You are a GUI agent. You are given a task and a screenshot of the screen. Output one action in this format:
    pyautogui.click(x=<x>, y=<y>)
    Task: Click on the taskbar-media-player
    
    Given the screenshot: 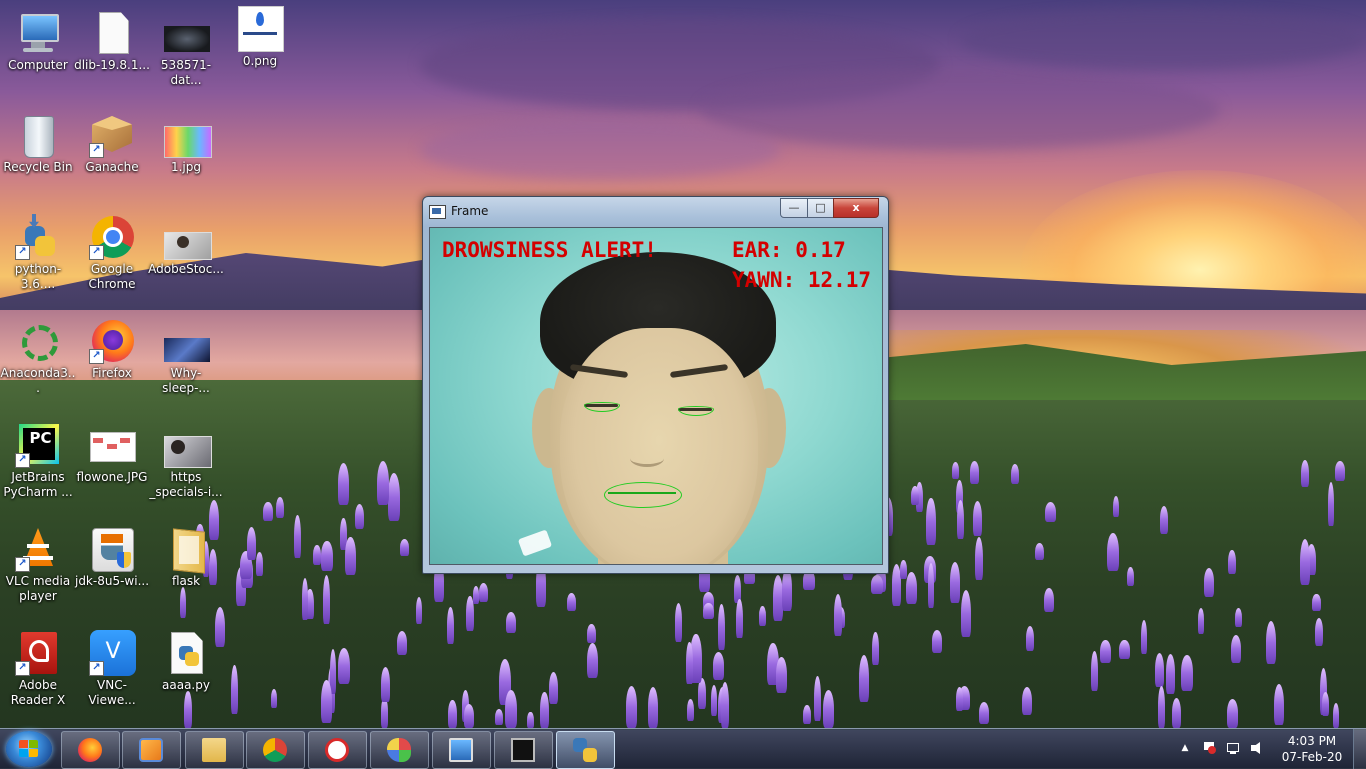 What is the action you would take?
    pyautogui.click(x=151, y=750)
    